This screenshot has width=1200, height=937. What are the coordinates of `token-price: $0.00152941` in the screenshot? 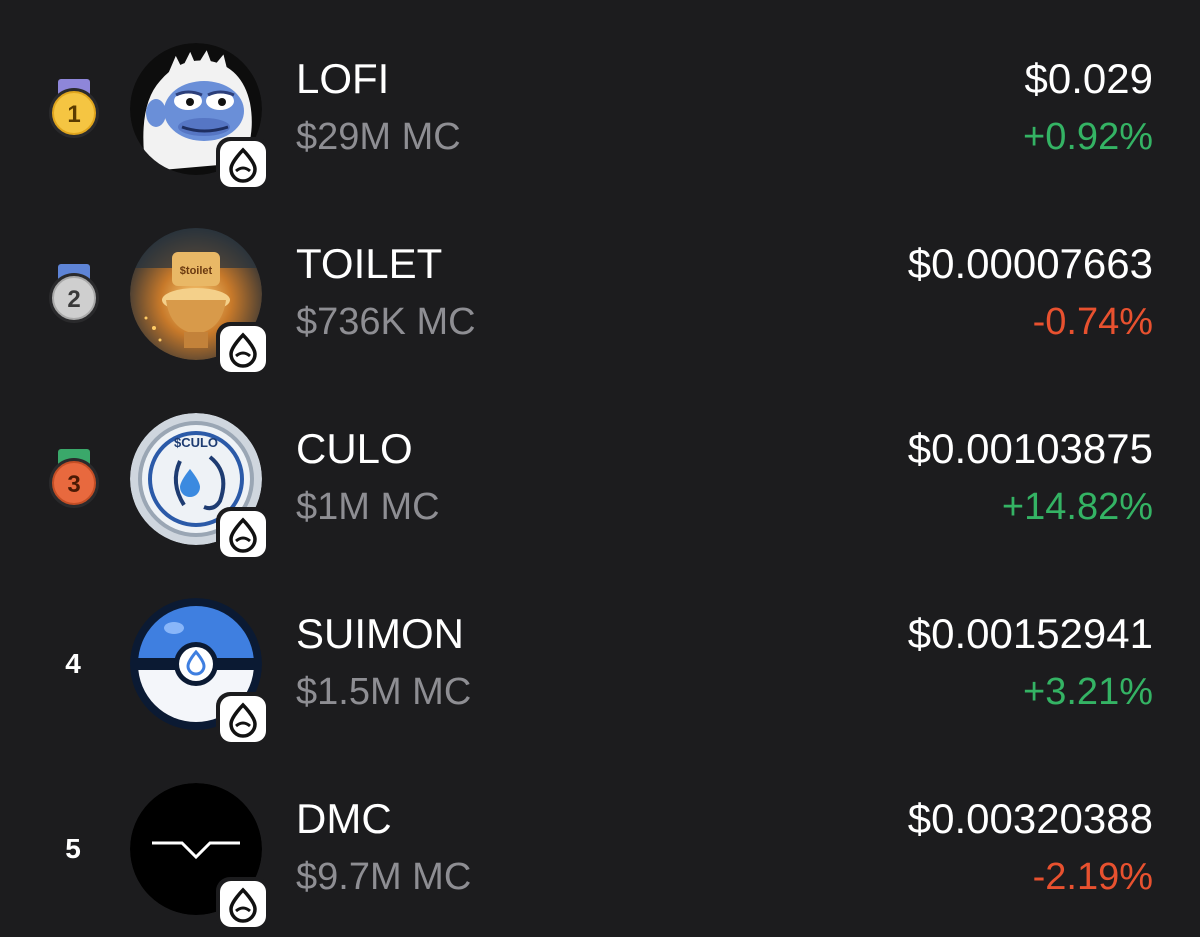 It's located at (1030, 633).